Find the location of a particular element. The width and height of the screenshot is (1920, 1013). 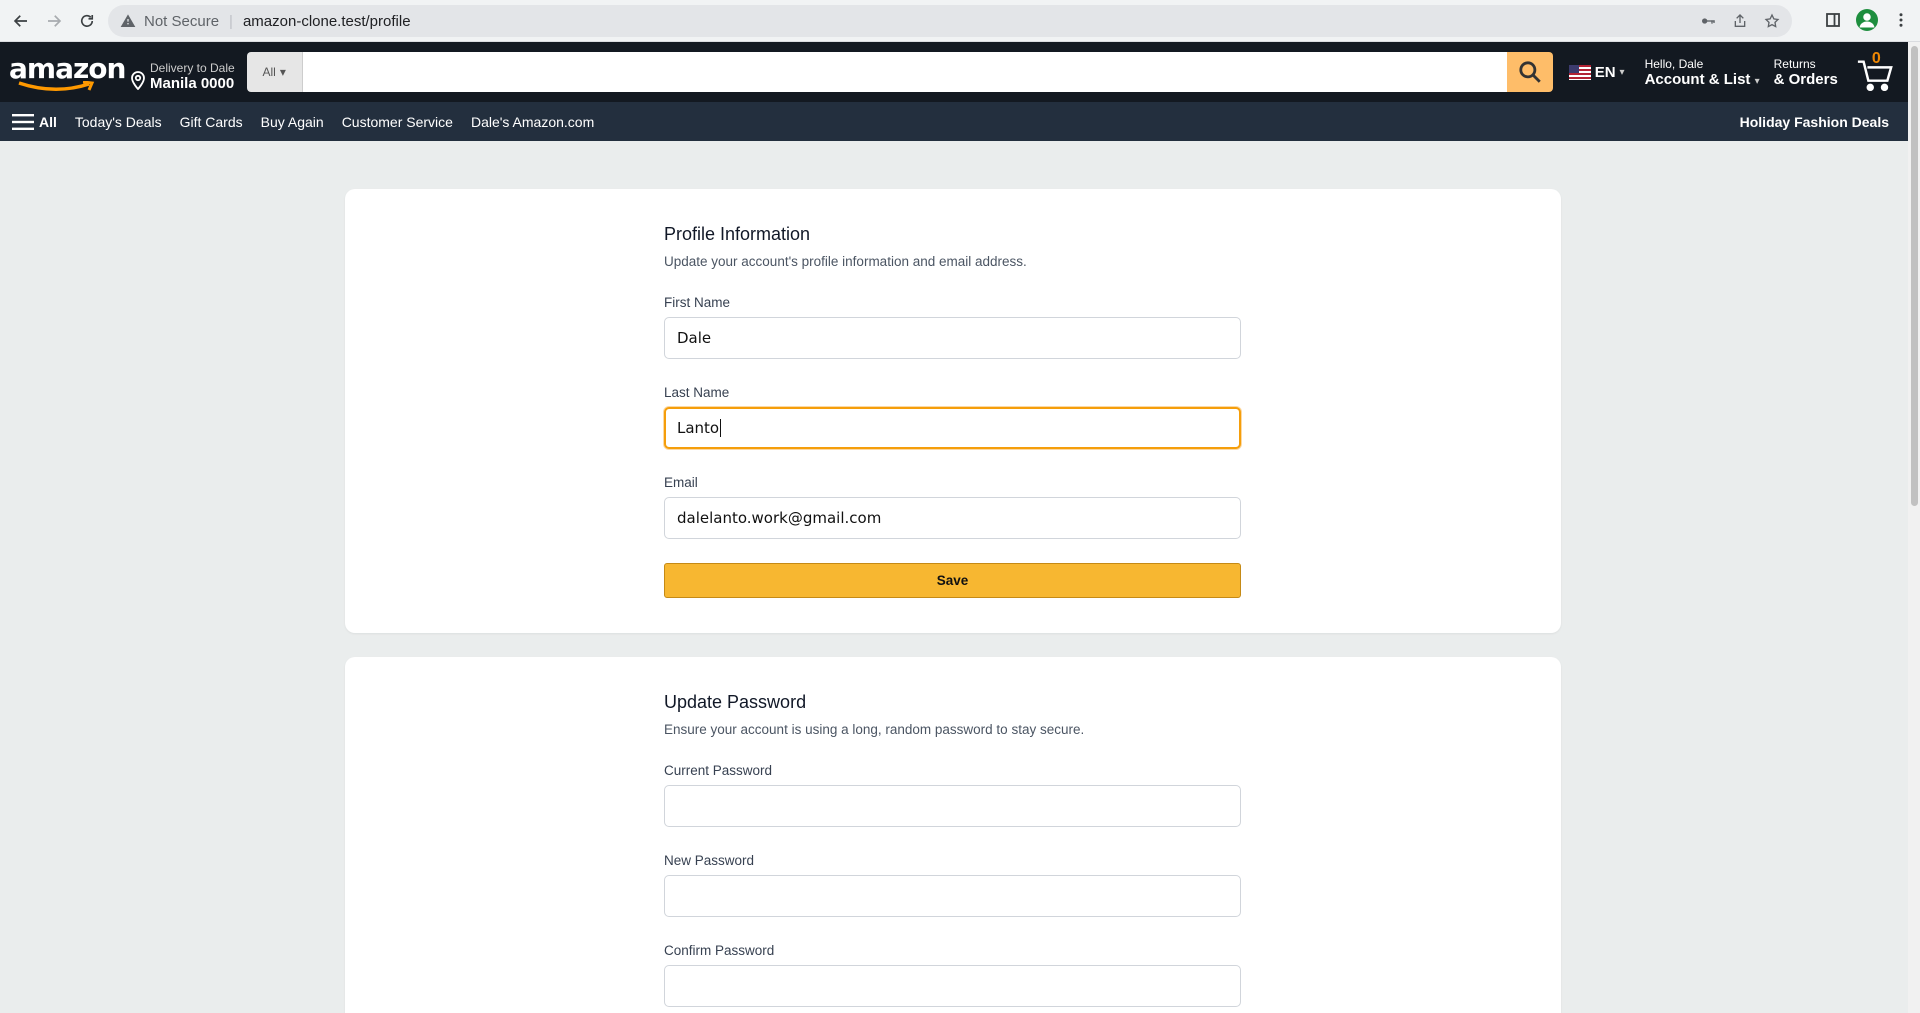

first-name-value: Dale is located at coordinates (694, 338).